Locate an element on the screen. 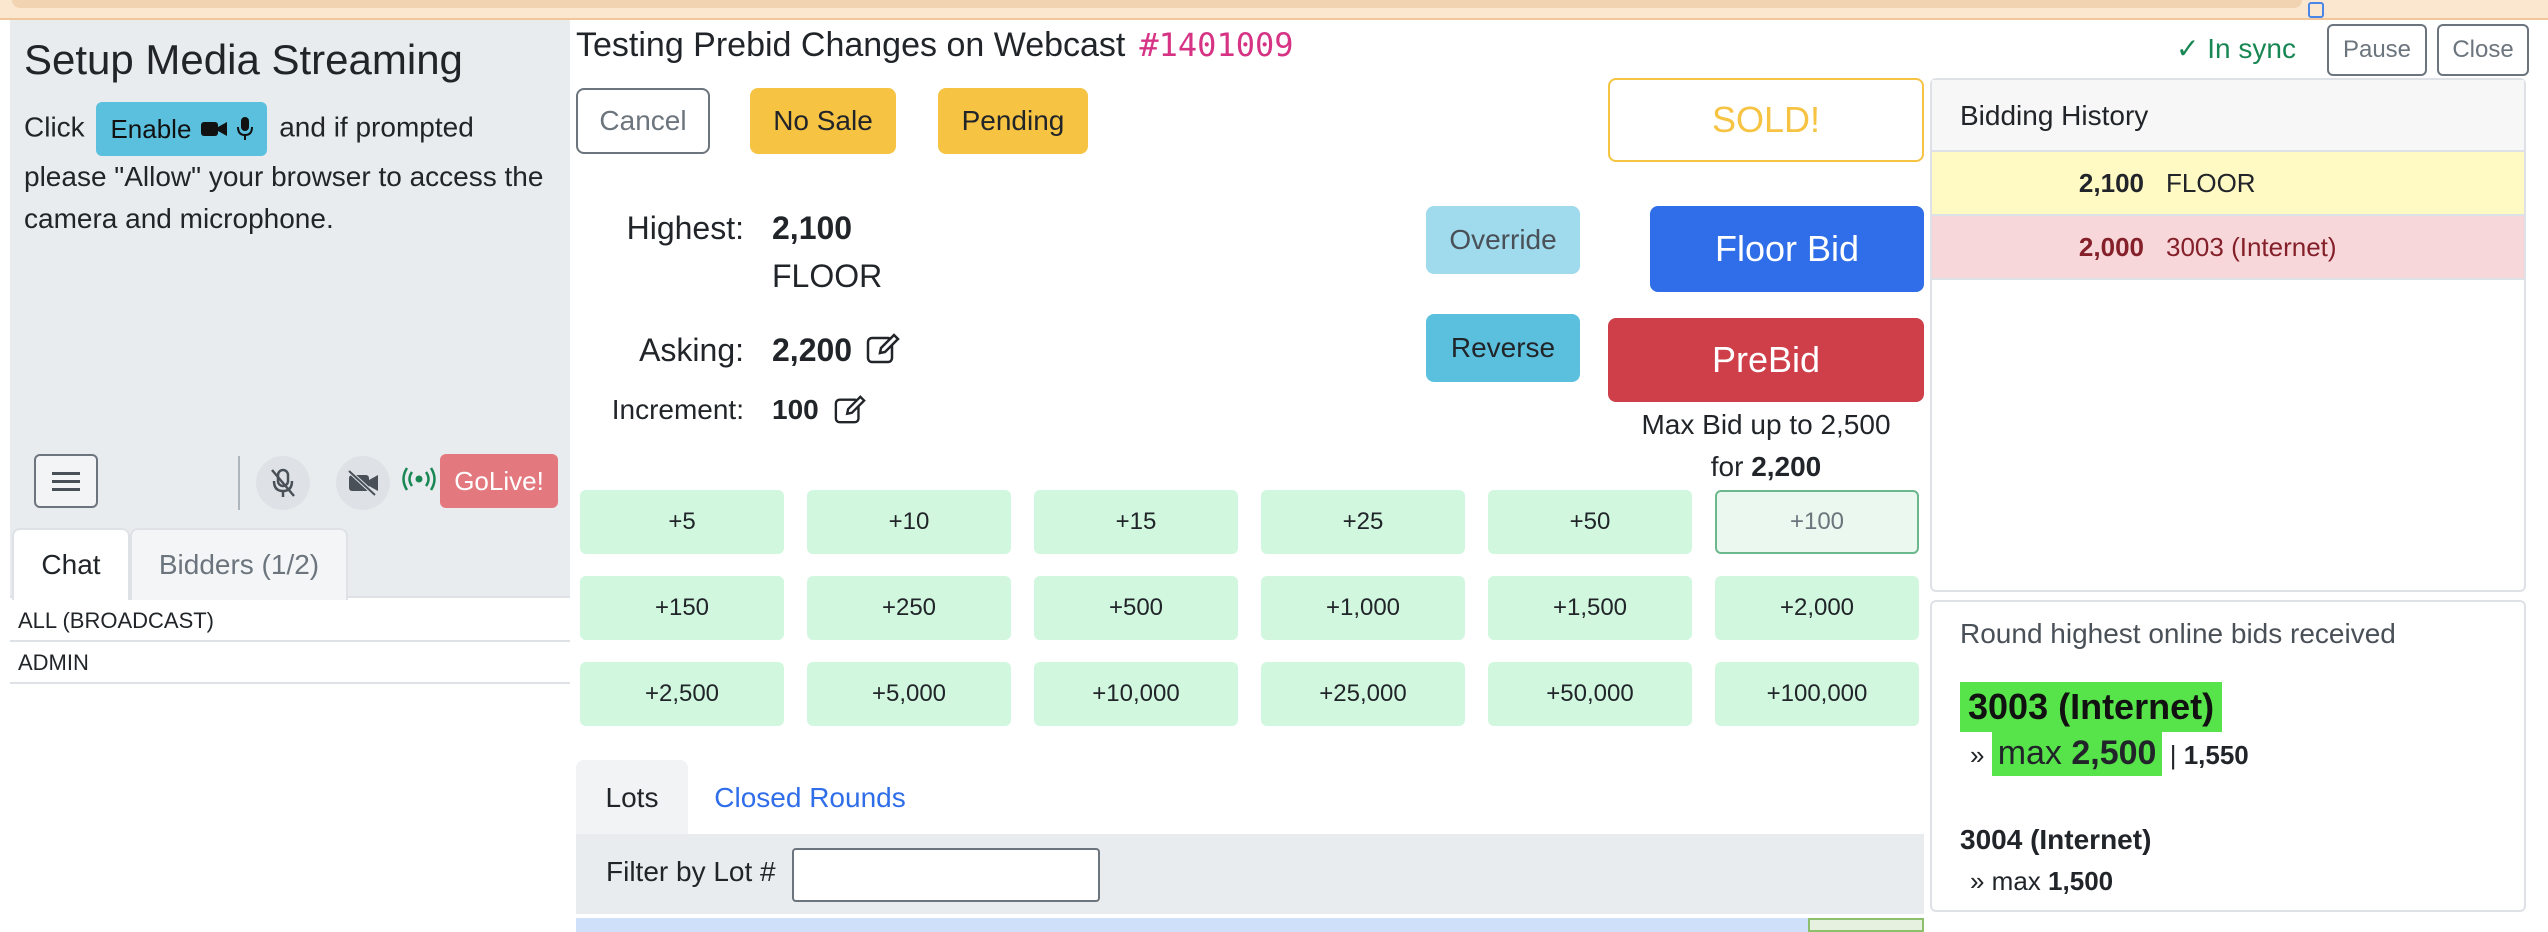 The width and height of the screenshot is (2548, 932). chat-tabs: Chat Bidders (1/2) is located at coordinates (290, 564).